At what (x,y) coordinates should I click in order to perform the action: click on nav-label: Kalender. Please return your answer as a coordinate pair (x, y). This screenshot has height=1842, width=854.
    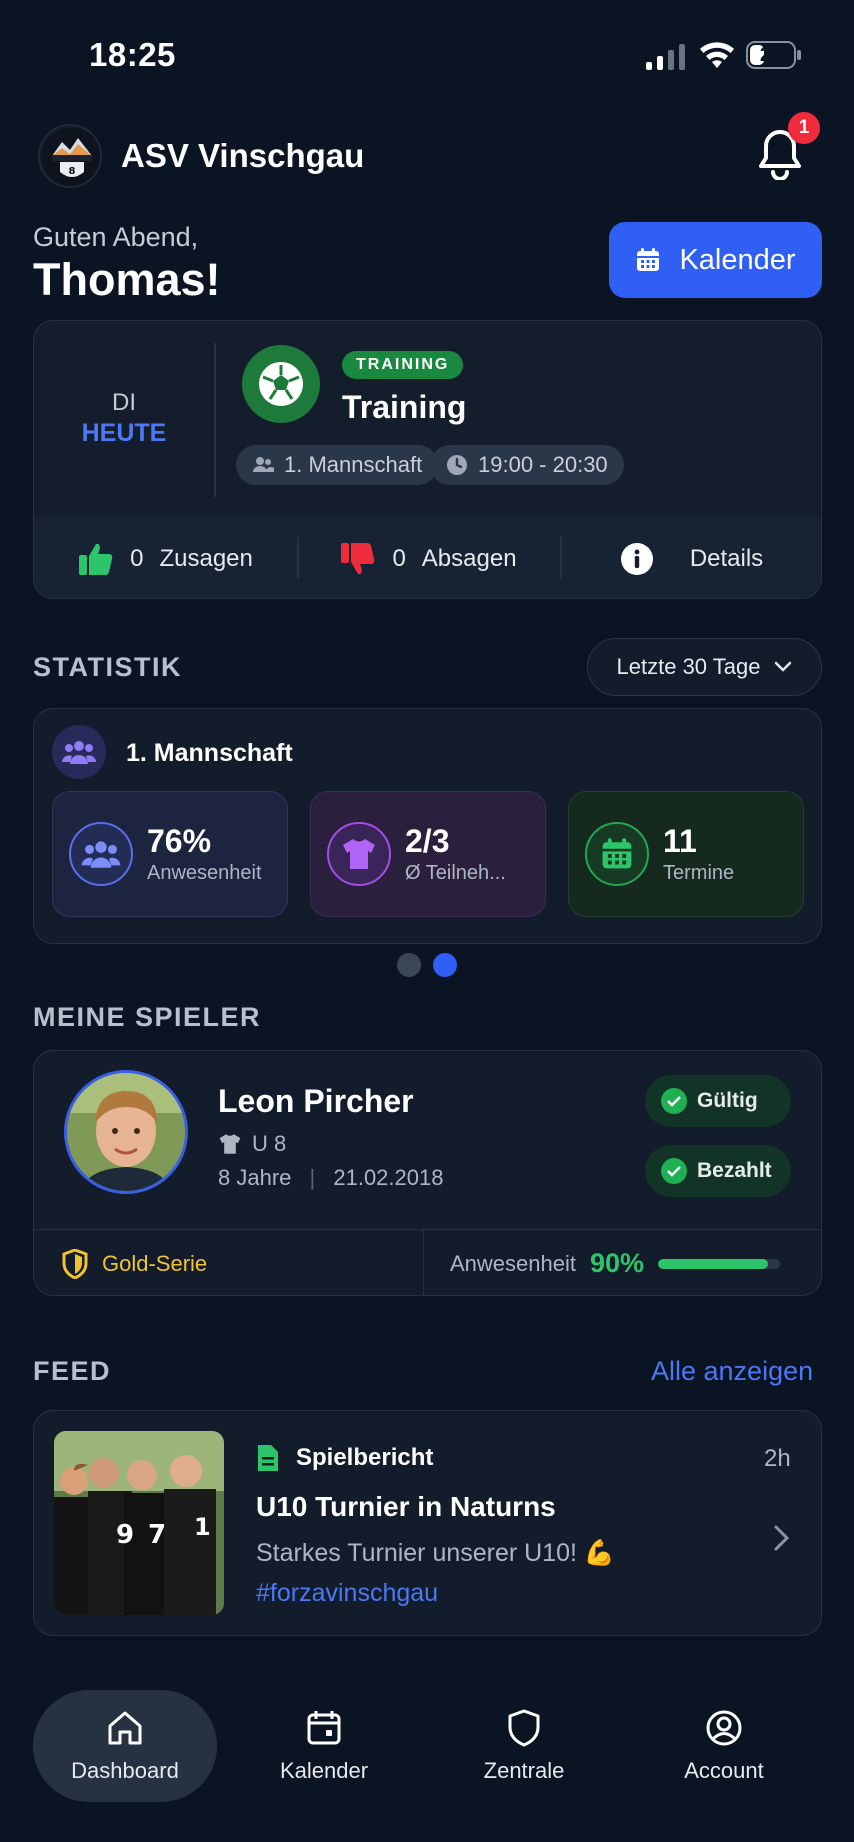
    Looking at the image, I should click on (324, 1770).